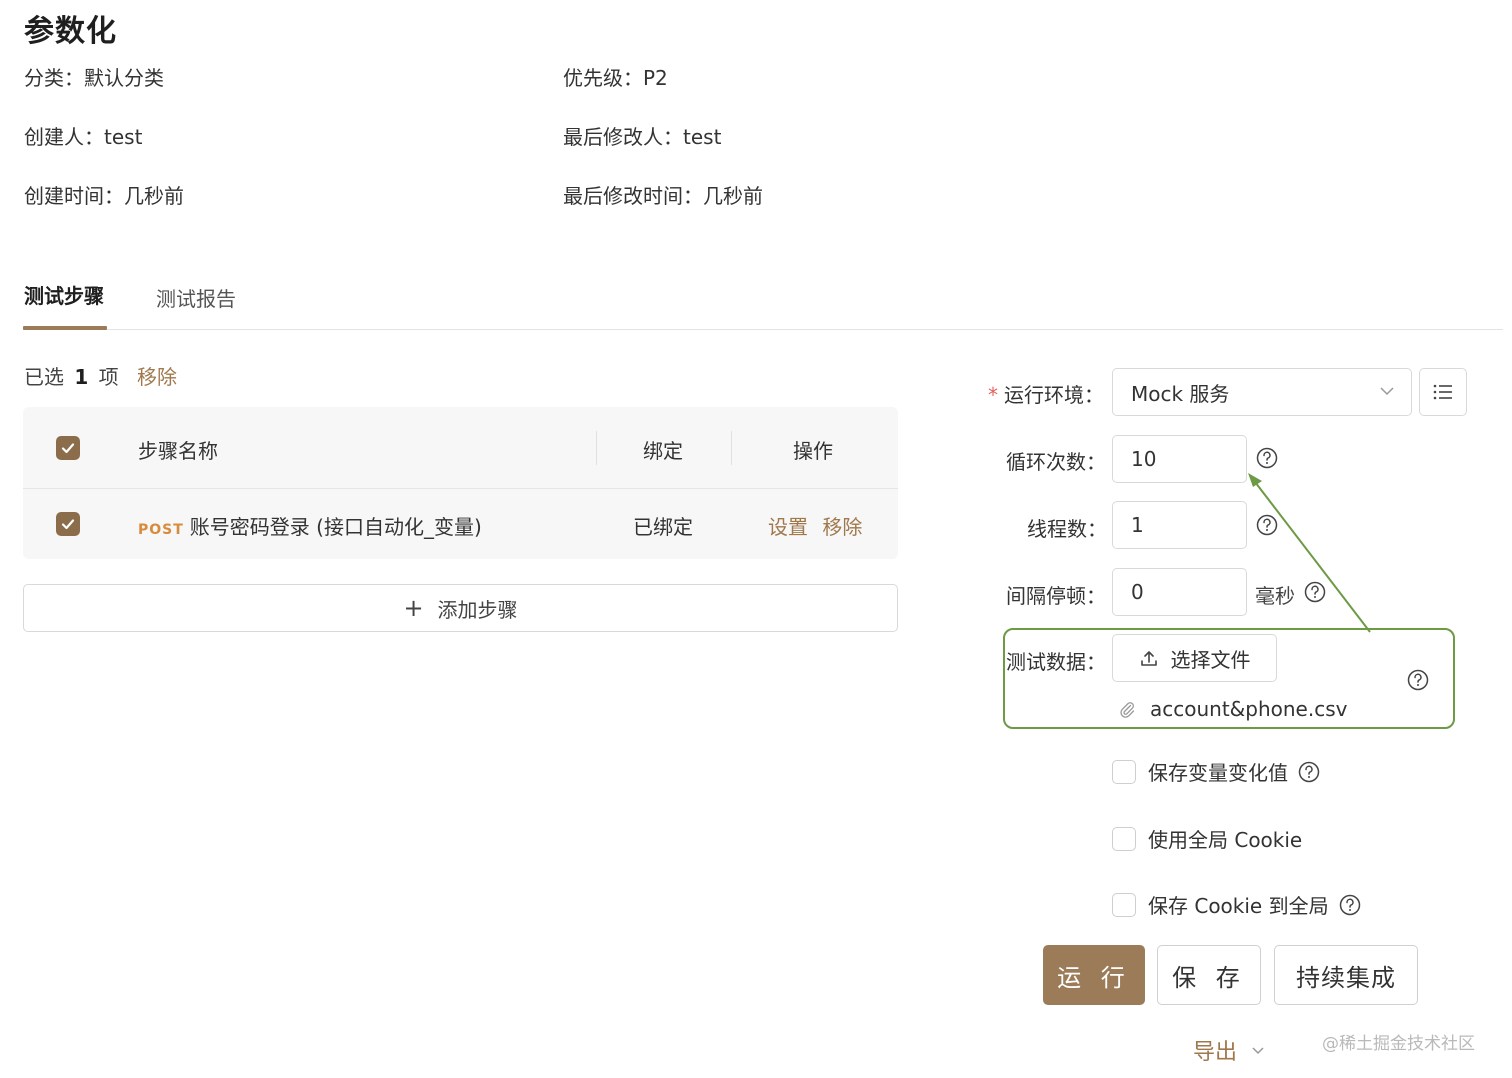  Describe the element at coordinates (663, 451) in the screenshot. I see `column-binding: 绑定` at that location.